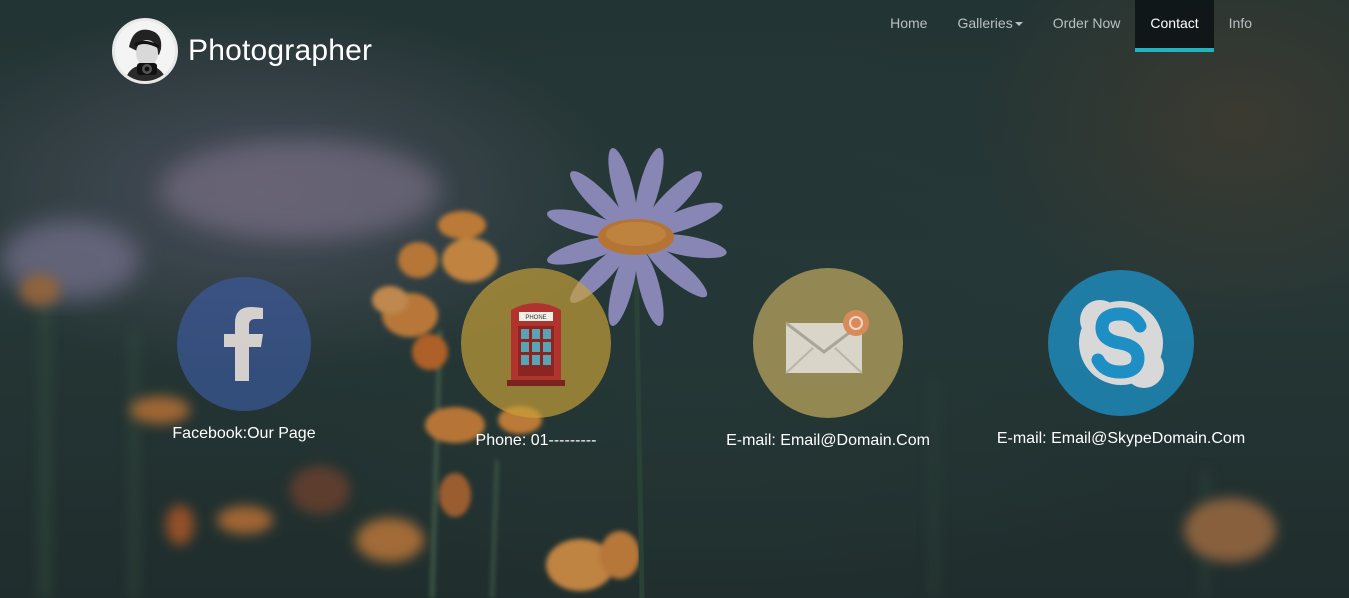 This screenshot has width=1349, height=598. I want to click on contact-skype: E-mail: Email@SkypeDomain.Com, so click(1121, 359).